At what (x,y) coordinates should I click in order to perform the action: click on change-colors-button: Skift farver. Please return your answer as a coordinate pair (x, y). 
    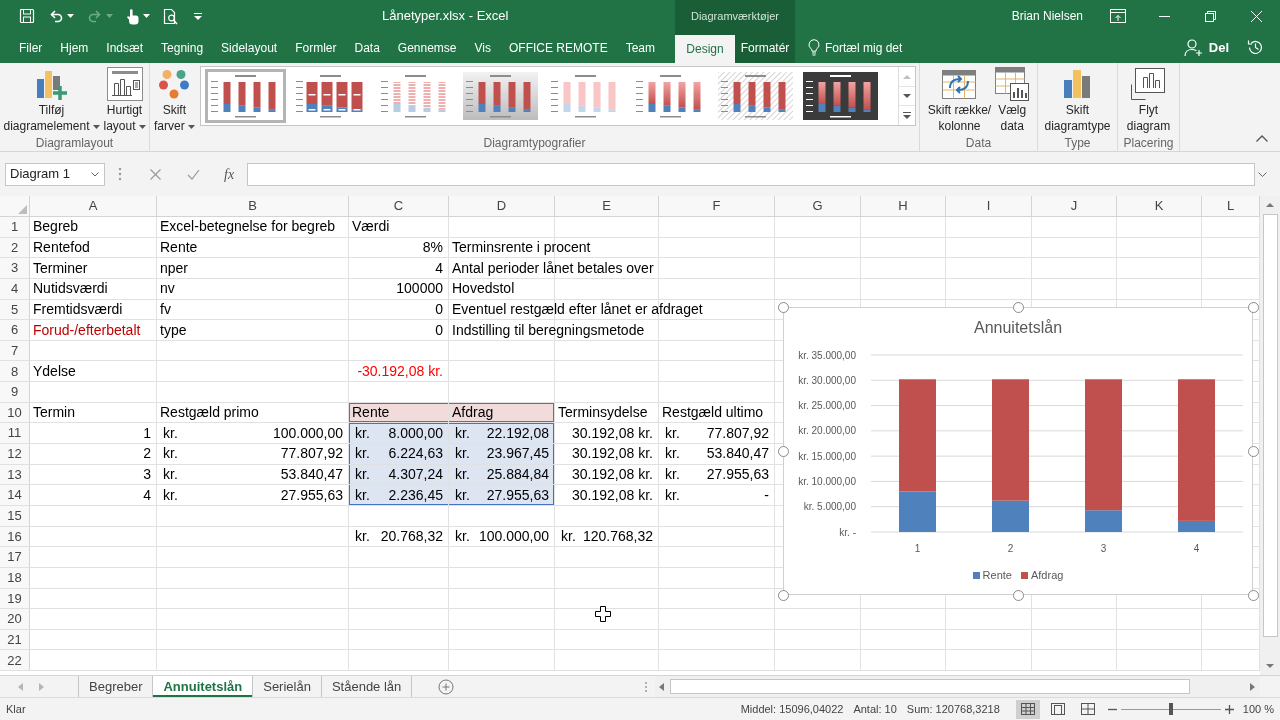
    Looking at the image, I should click on (174, 100).